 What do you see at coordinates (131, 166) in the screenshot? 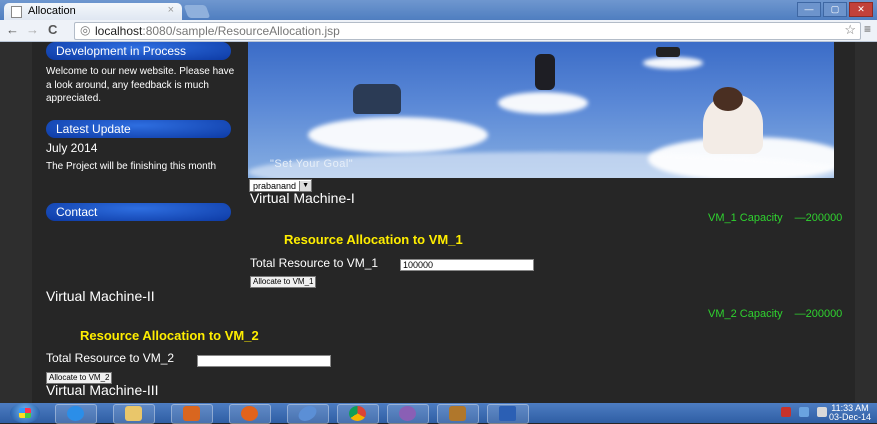
I see `latest-update-text: The Project will be finishing this month` at bounding box center [131, 166].